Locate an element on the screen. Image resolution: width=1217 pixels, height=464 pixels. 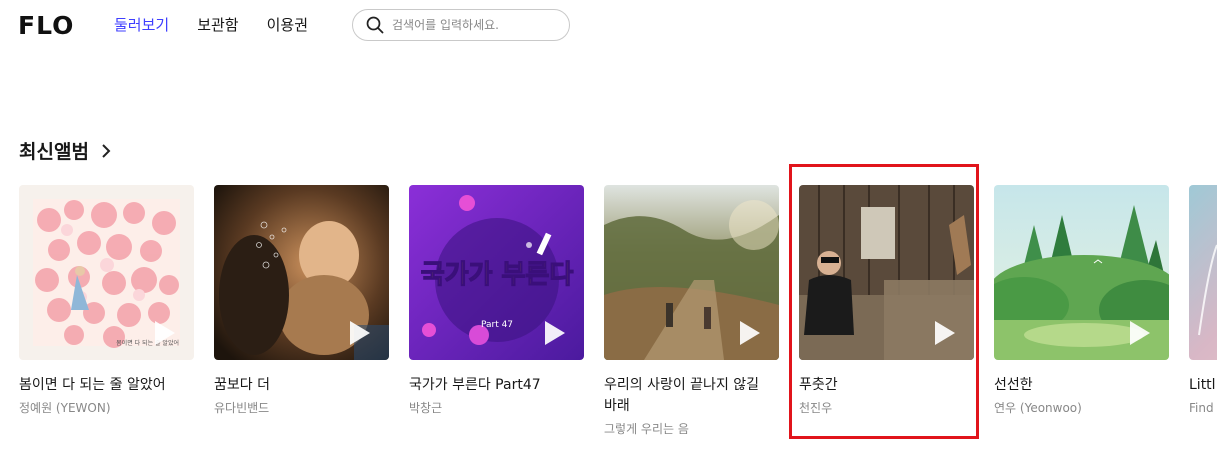
cover-text: 국가가 부른다 is located at coordinates (497, 275).